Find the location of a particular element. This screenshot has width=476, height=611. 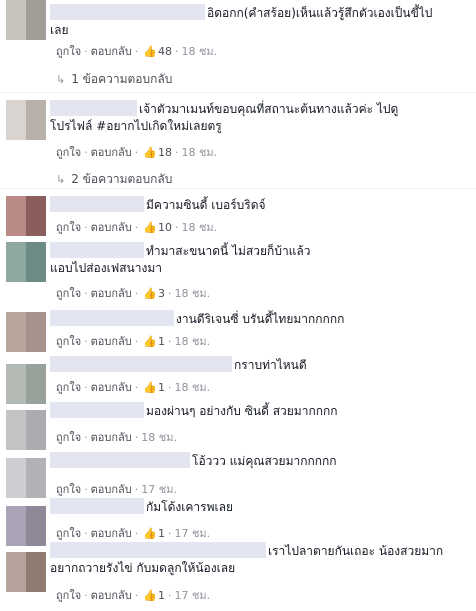

like-count: 48 is located at coordinates (165, 51).